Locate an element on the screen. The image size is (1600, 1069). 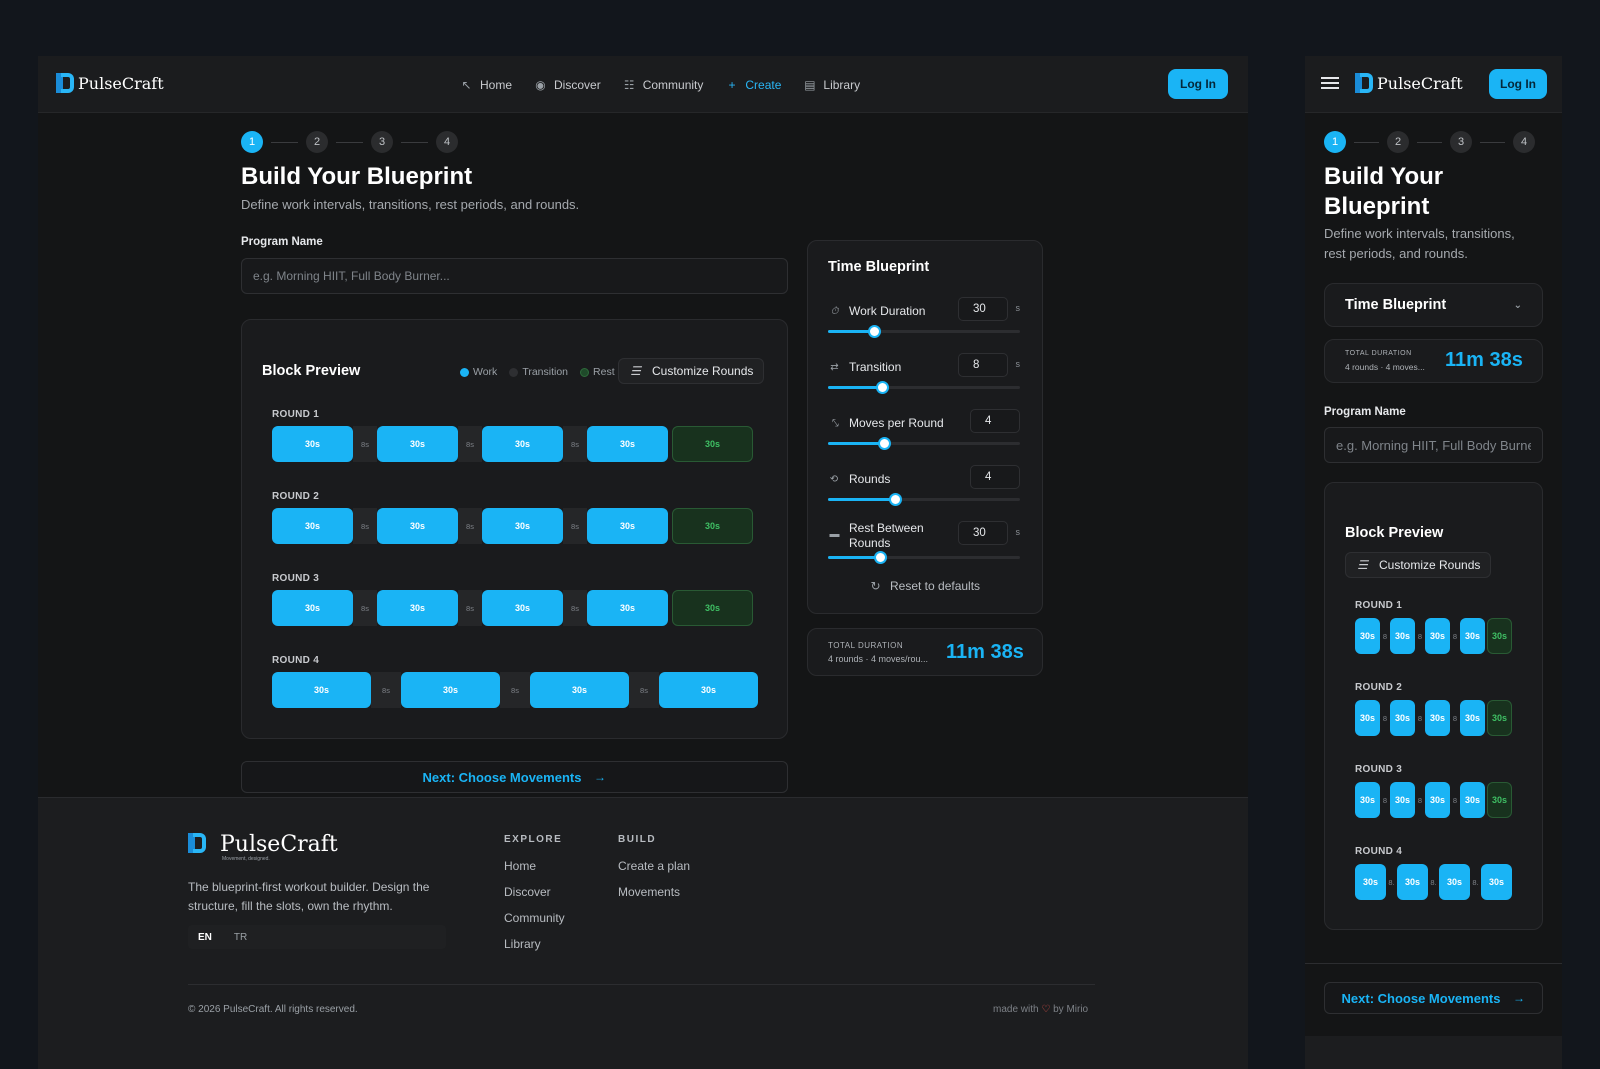
rest-between-rounds-slider is located at coordinates (924, 557).